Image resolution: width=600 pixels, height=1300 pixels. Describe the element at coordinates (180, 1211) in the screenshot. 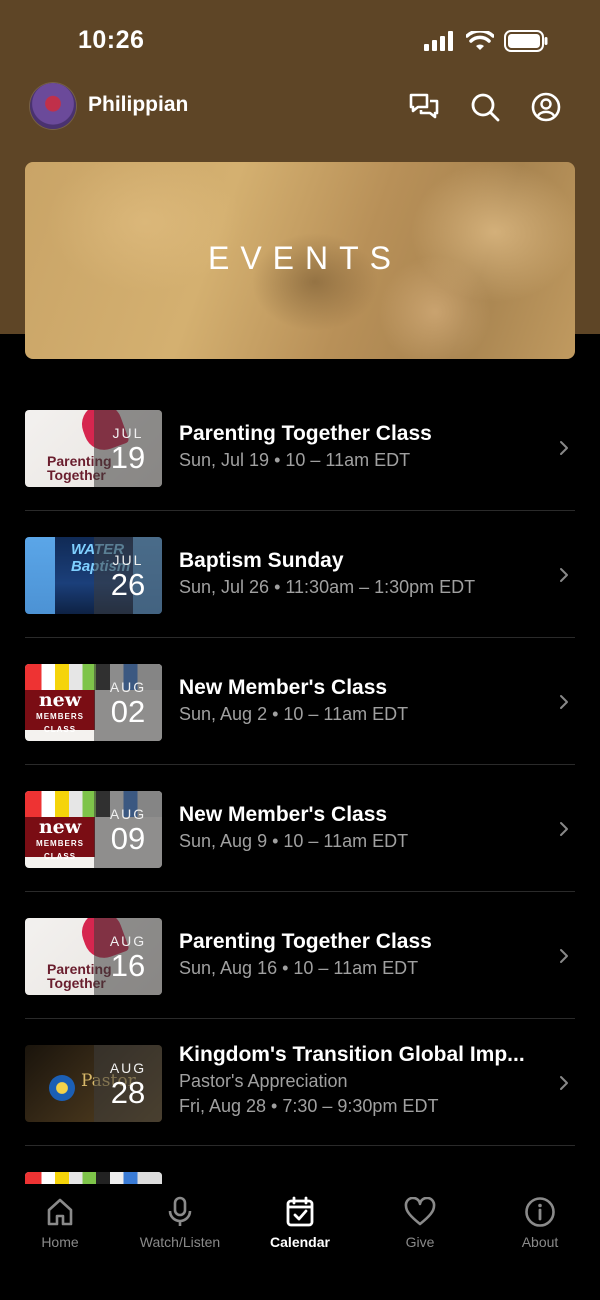

I see `microphone-icon` at that location.